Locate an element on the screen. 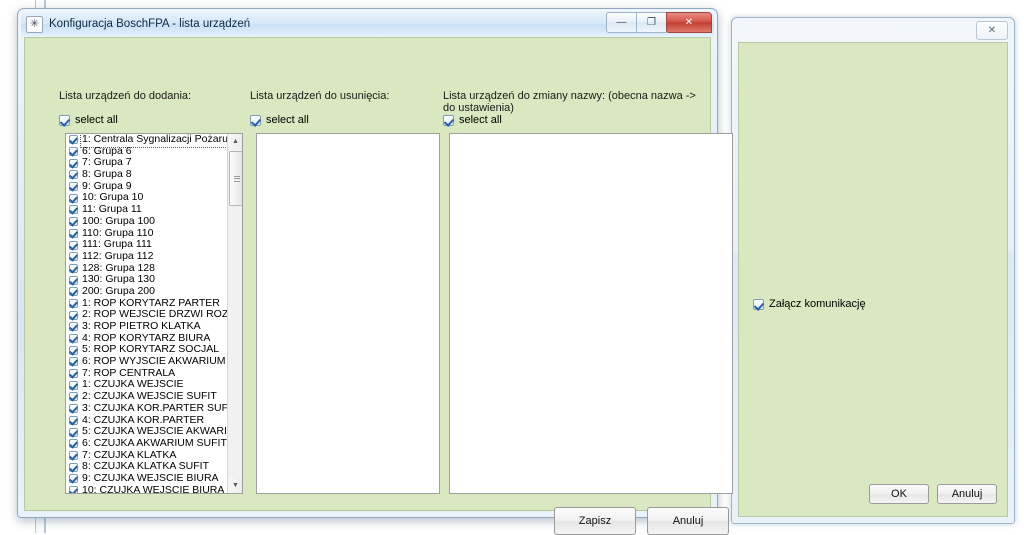 The height and width of the screenshot is (535, 1024). list-item-label: 6: CZUJKA AKWARIUM SUFIT is located at coordinates (154, 442).